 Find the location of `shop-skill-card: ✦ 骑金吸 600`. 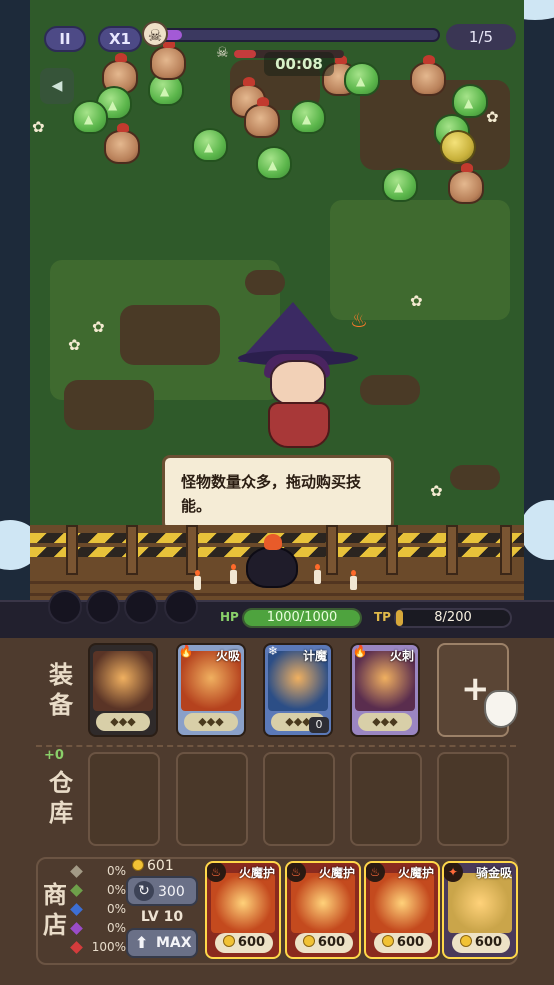

shop-skill-card: ✦ 骑金吸 600 is located at coordinates (480, 910).